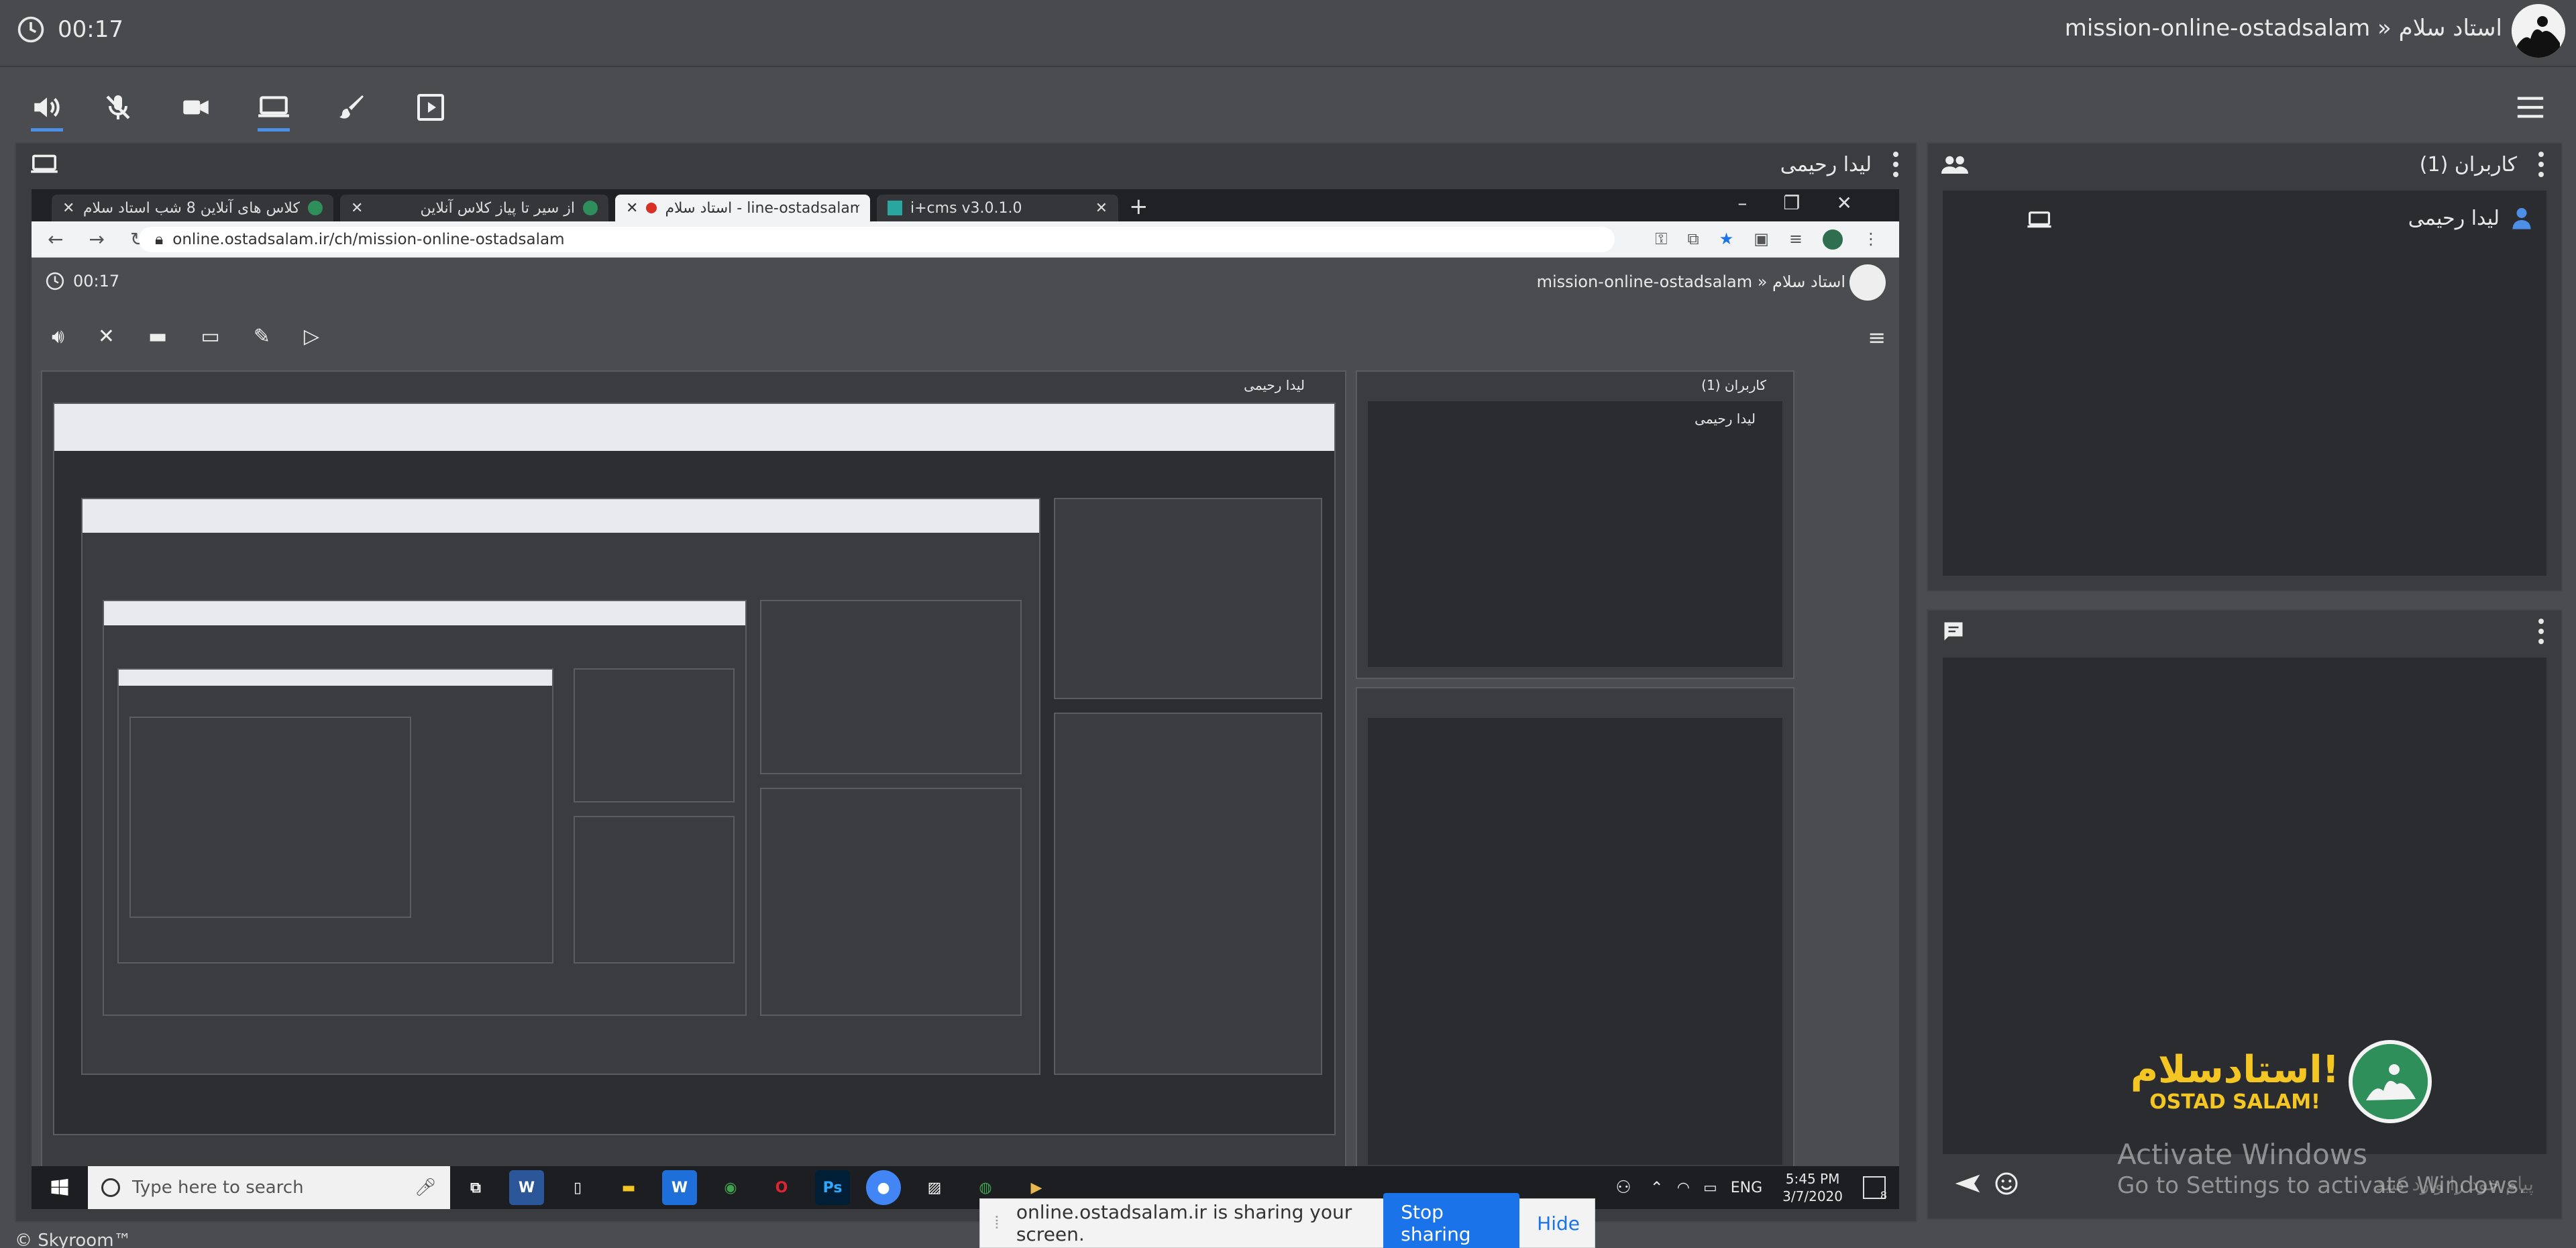 The image size is (2576, 1248). Describe the element at coordinates (1761, 240) in the screenshot. I see `extension-icon: ▣` at that location.